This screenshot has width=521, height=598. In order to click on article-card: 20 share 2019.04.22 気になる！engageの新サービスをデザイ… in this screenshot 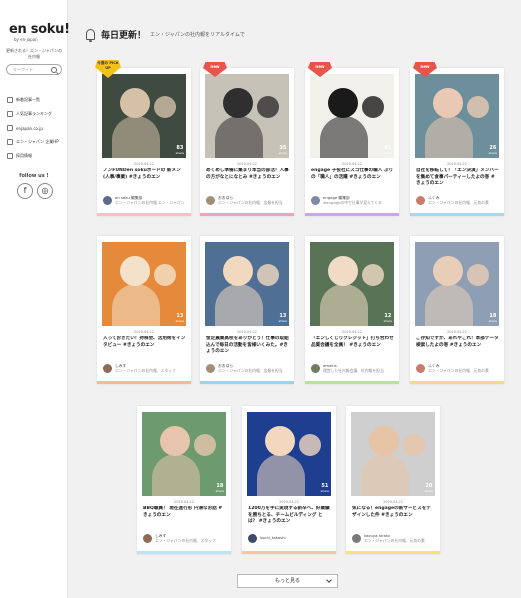, I will do `click(393, 480)`.